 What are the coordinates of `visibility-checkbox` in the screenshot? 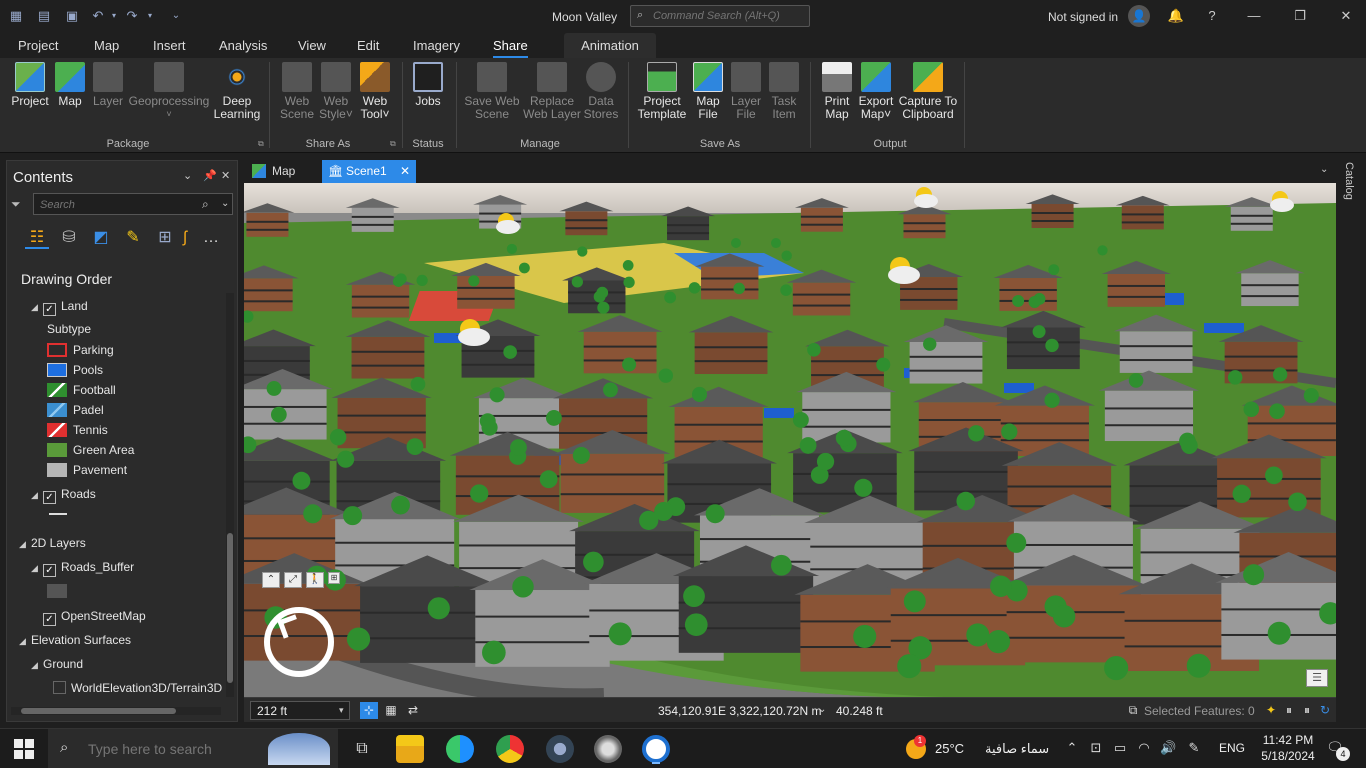 It's located at (59, 687).